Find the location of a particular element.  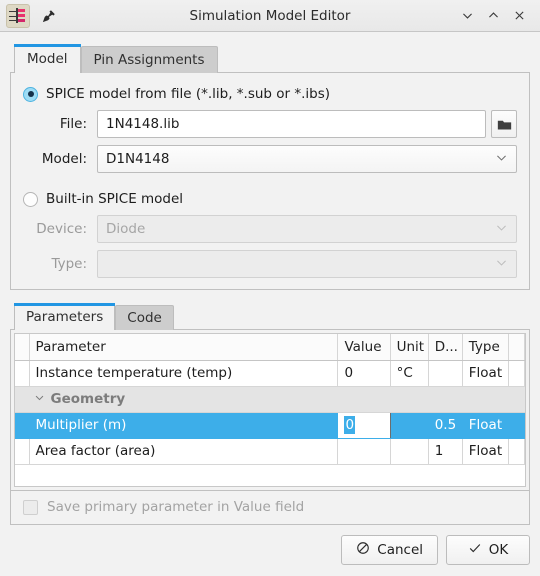

ok-button: OK is located at coordinates (488, 550).